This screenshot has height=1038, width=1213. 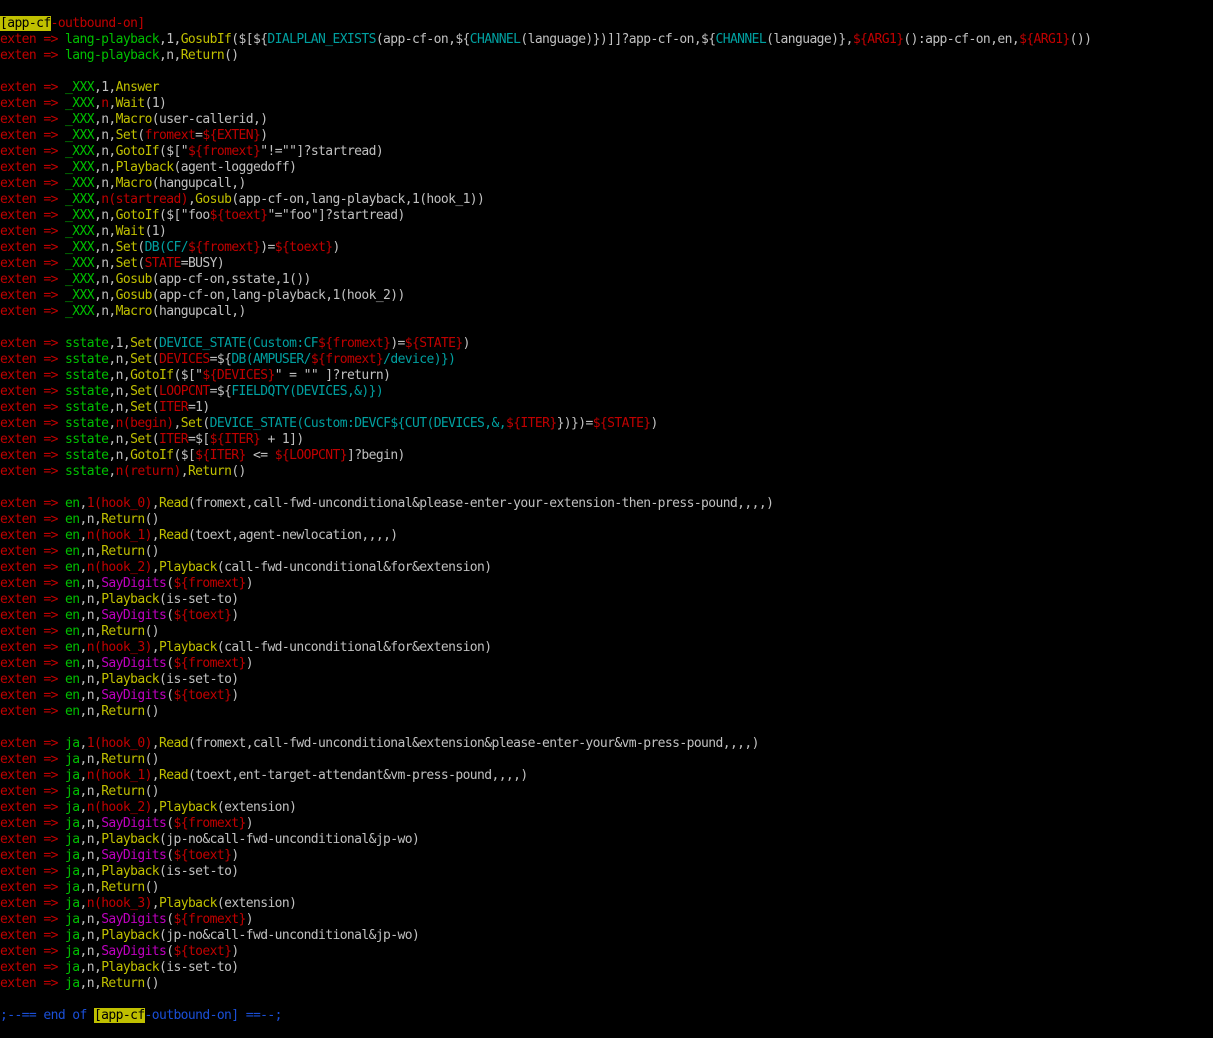 I want to click on code-token: (app-cf-on,${, so click(x=423, y=39).